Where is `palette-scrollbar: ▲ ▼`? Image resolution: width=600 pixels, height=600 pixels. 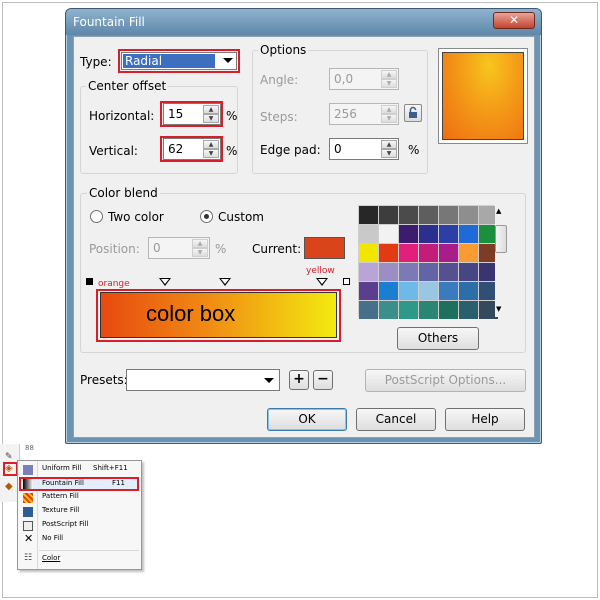 palette-scrollbar: ▲ ▼ is located at coordinates (501, 261).